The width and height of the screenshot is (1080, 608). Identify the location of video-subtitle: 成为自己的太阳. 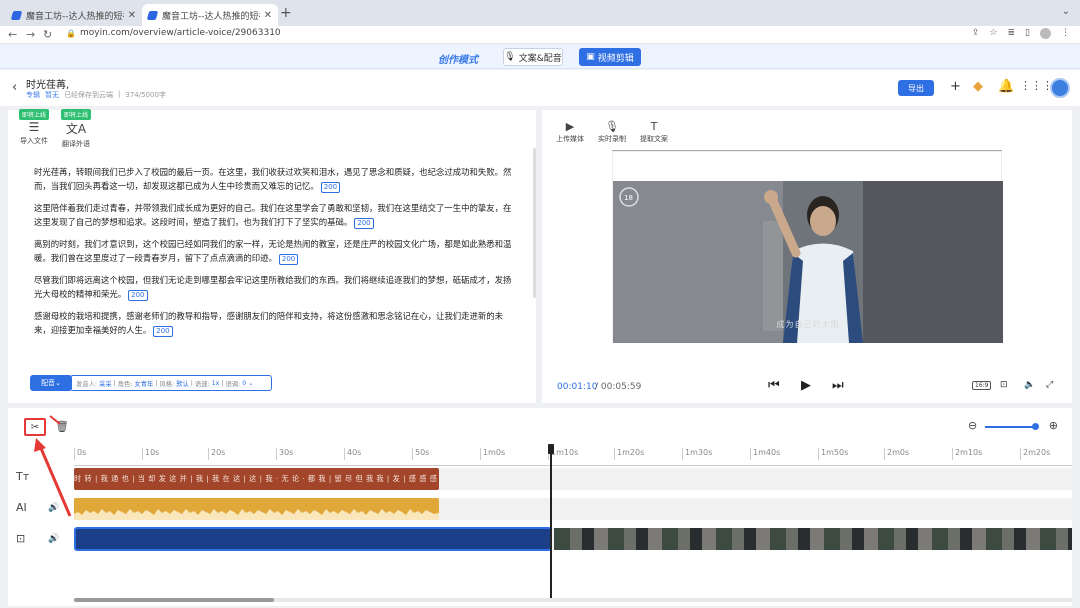
(808, 324).